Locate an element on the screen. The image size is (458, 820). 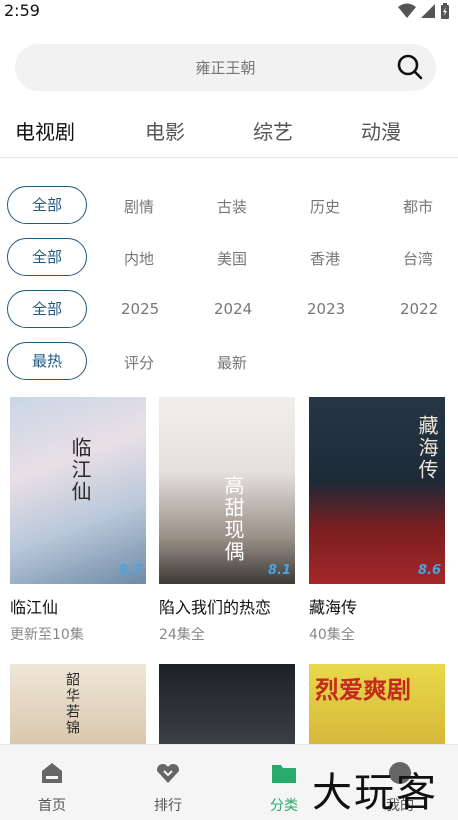
search-input: 雍正王朝 is located at coordinates (225, 67).